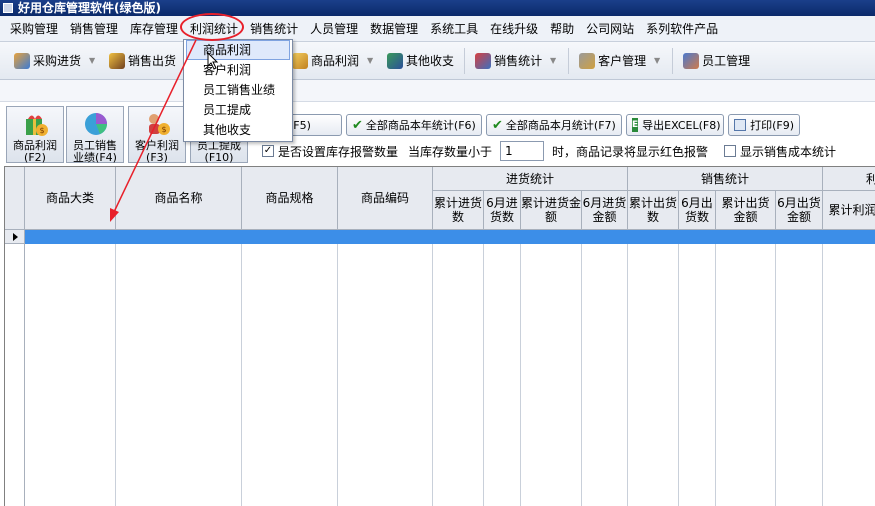  I want to click on menu-website: 公司网站, so click(610, 29).